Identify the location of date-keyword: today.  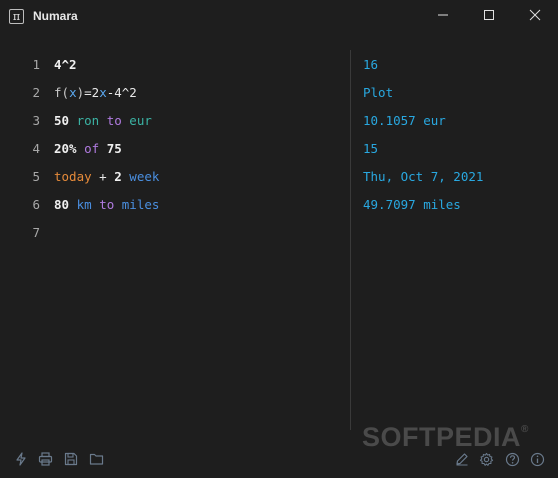
(73, 176).